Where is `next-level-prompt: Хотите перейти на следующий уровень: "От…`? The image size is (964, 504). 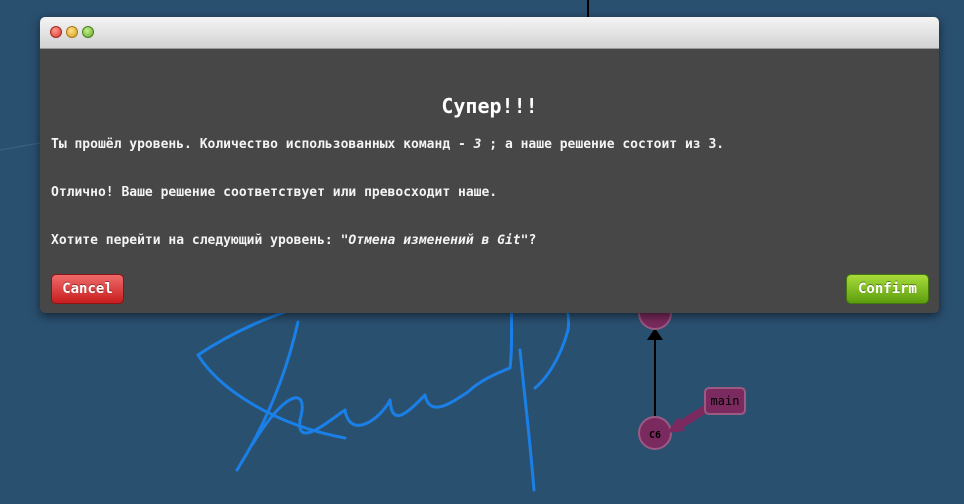
next-level-prompt: Хотите перейти на следующий уровень: "От… is located at coordinates (293, 240).